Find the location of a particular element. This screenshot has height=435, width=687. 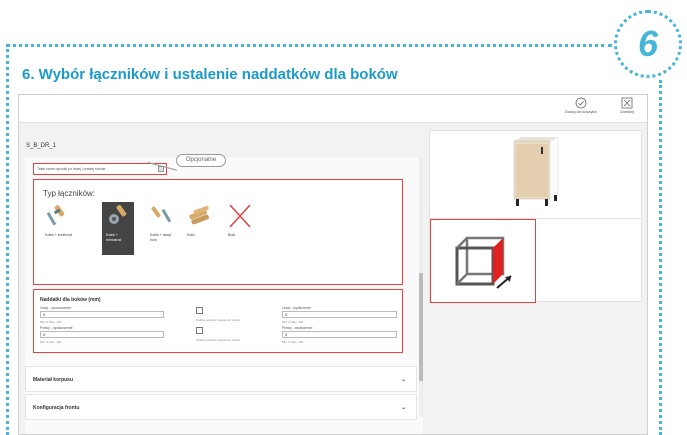

close-icon is located at coordinates (627, 103).